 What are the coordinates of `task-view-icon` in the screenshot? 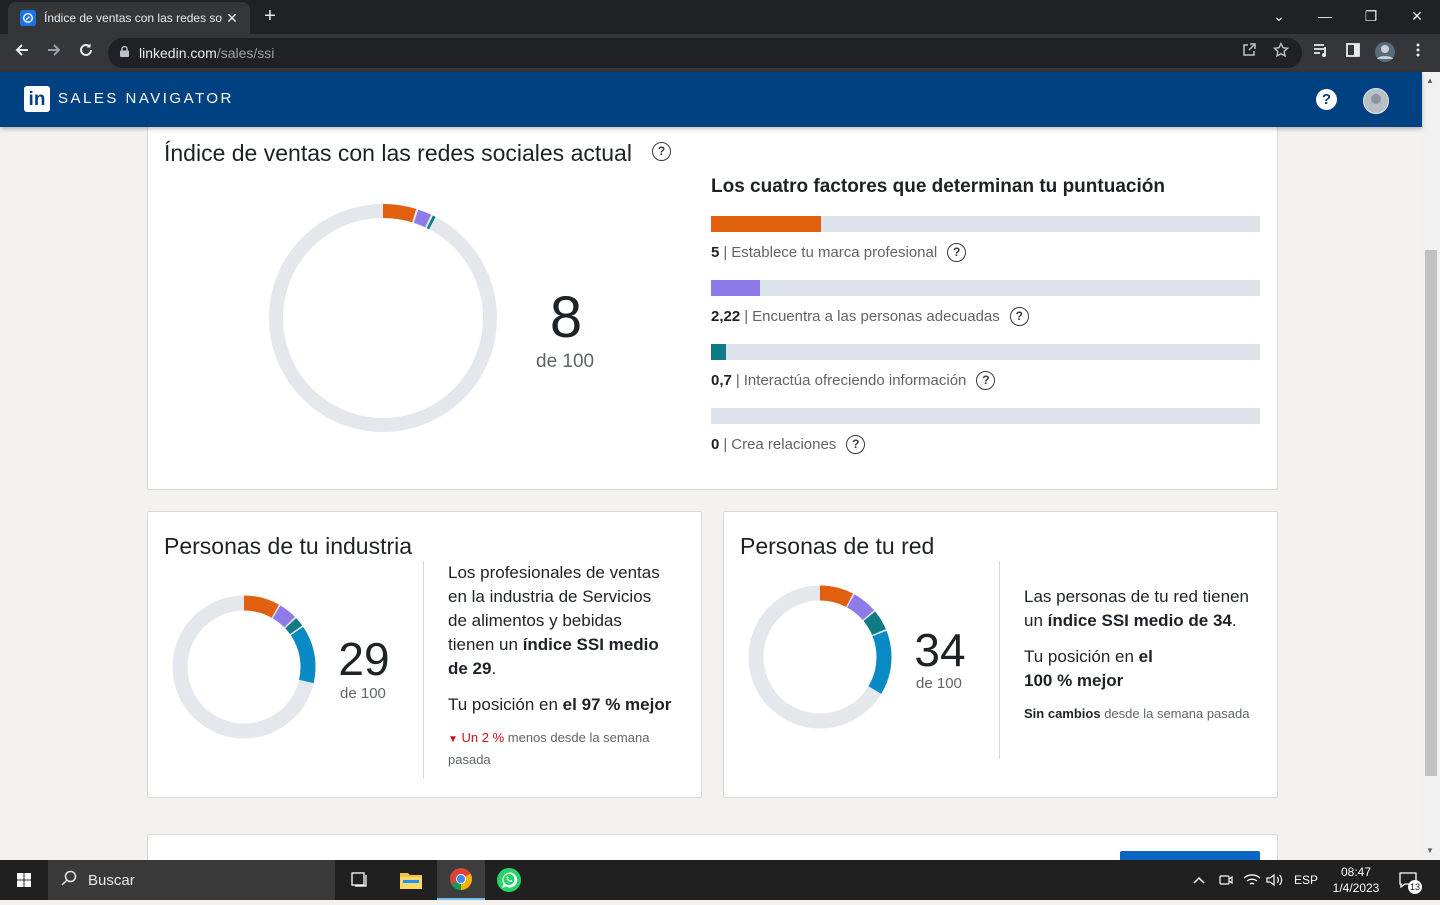 It's located at (360, 880).